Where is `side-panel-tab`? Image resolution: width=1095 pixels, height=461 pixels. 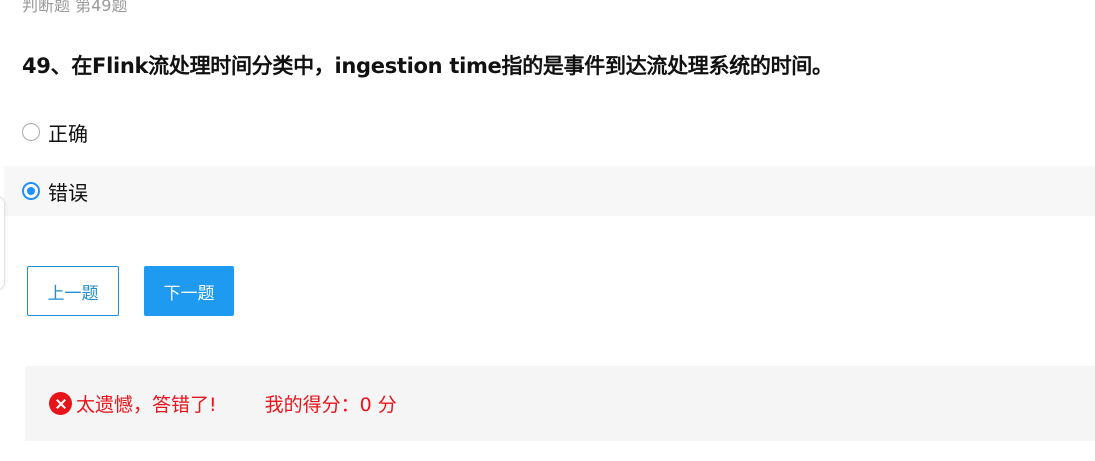 side-panel-tab is located at coordinates (2, 243).